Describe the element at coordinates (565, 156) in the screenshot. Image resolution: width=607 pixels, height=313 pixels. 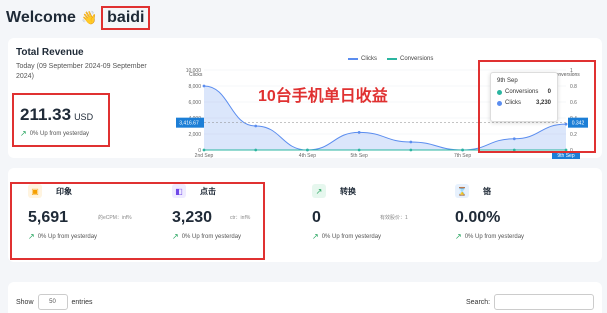
I see `x-tick-label: 9th Sep` at that location.